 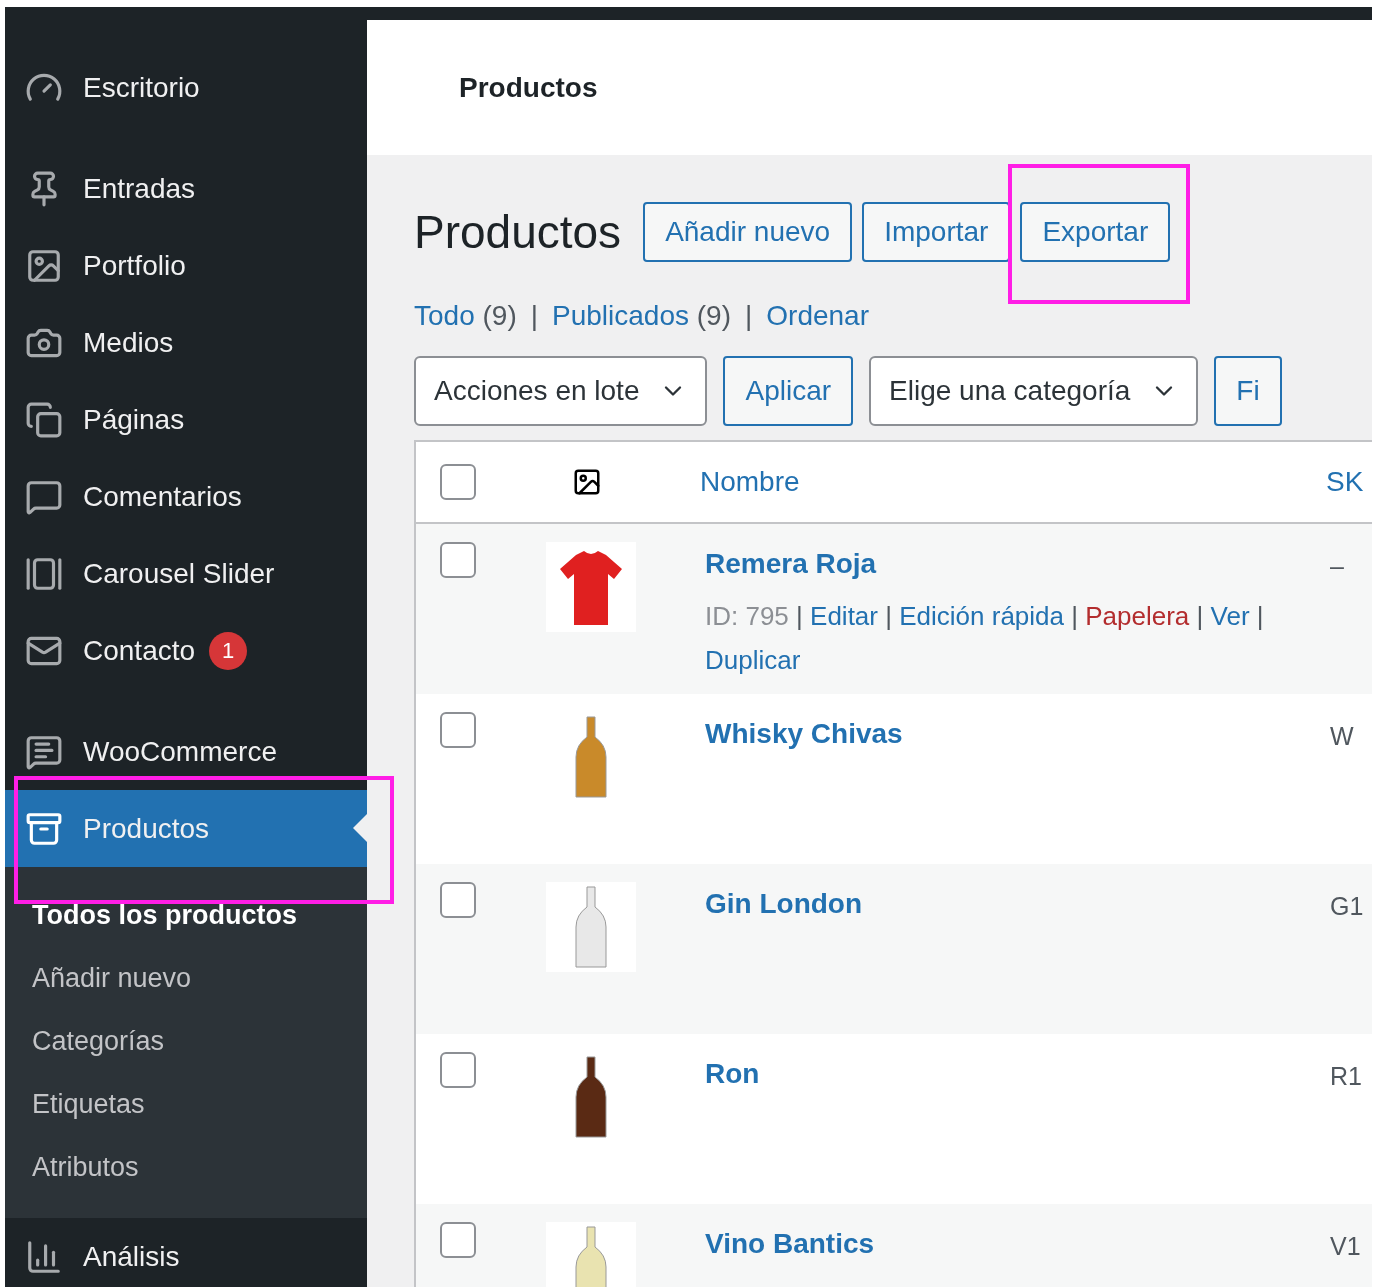 I want to click on action-button: Exportar, so click(x=1095, y=232).